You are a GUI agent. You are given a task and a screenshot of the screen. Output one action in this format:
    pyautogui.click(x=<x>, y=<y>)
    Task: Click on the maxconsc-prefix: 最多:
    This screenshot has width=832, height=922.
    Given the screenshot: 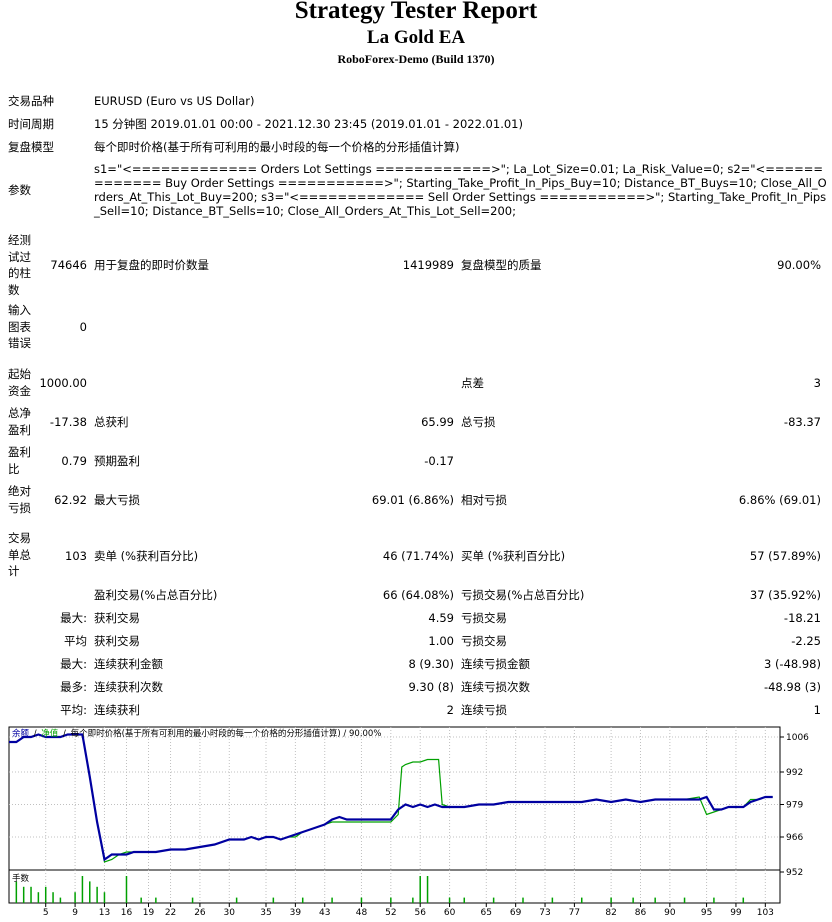 What is the action you would take?
    pyautogui.click(x=73, y=687)
    